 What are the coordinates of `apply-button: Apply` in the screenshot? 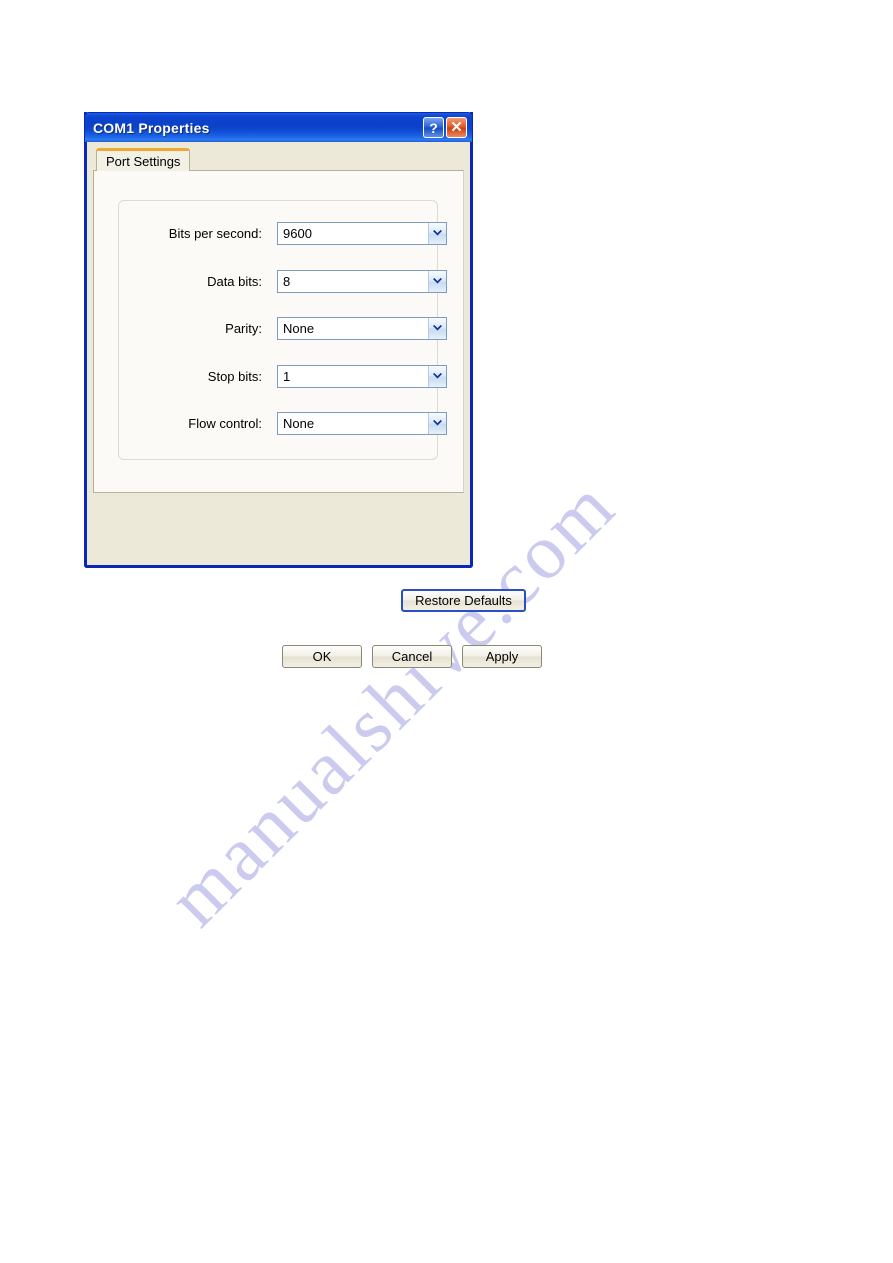 It's located at (502, 656).